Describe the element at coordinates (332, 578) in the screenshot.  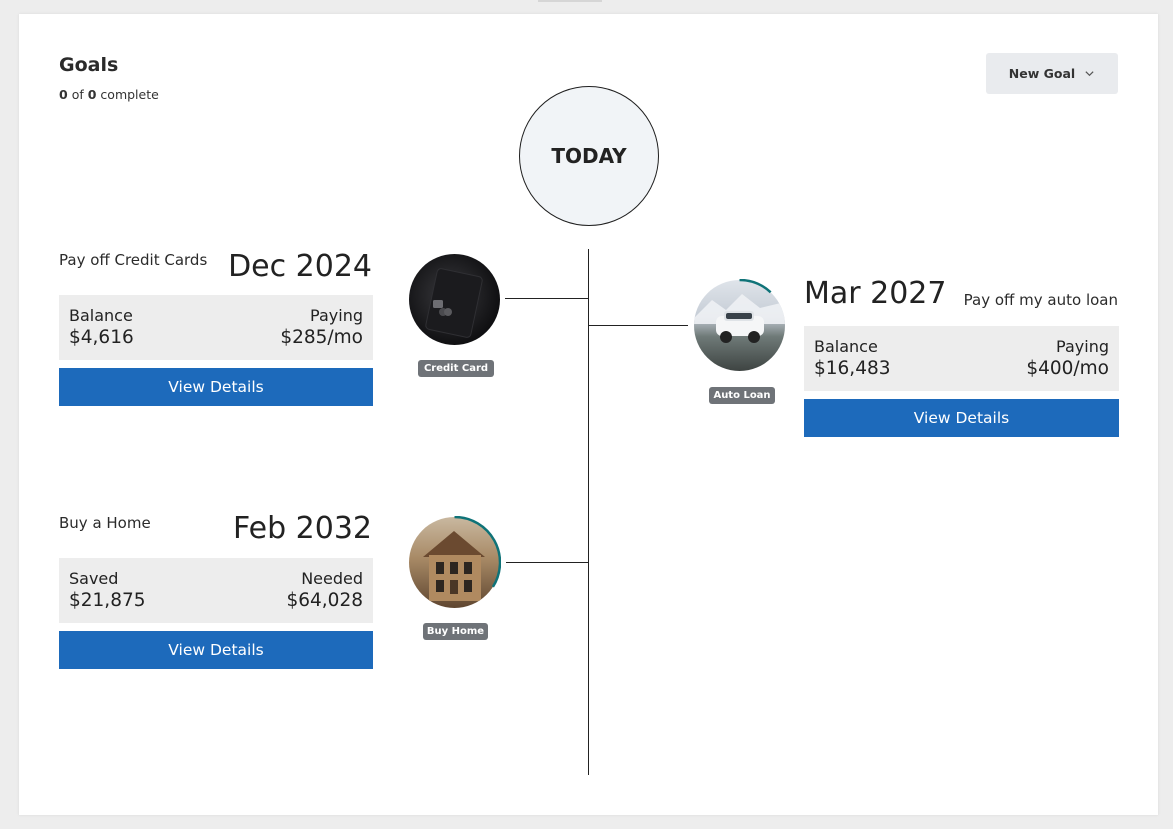
I see `stat-label: Needed` at that location.